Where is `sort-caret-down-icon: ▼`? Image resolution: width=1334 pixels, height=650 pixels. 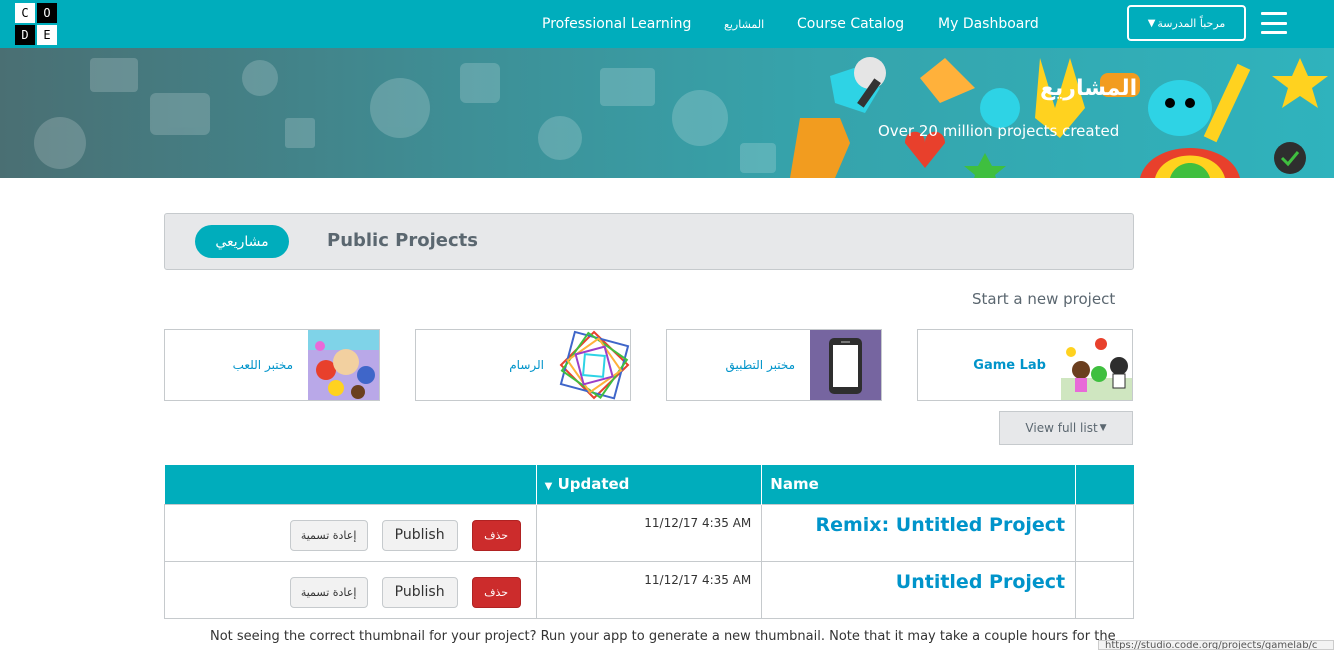
sort-caret-down-icon: ▼ is located at coordinates (548, 487).